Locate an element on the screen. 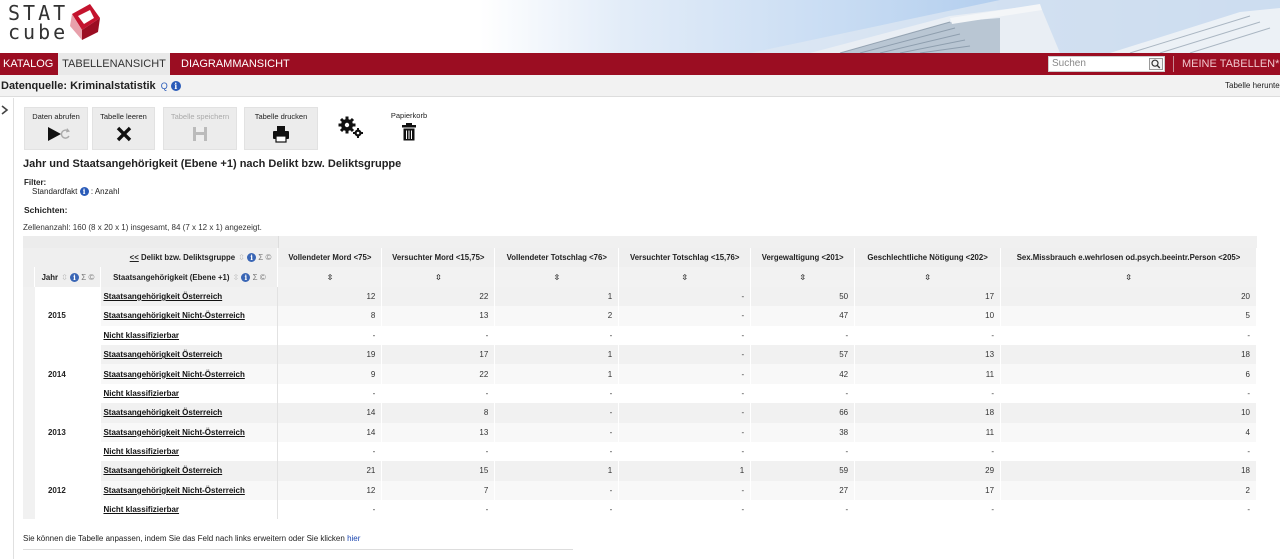 The height and width of the screenshot is (559, 1280). query-icon: Q is located at coordinates (164, 86).